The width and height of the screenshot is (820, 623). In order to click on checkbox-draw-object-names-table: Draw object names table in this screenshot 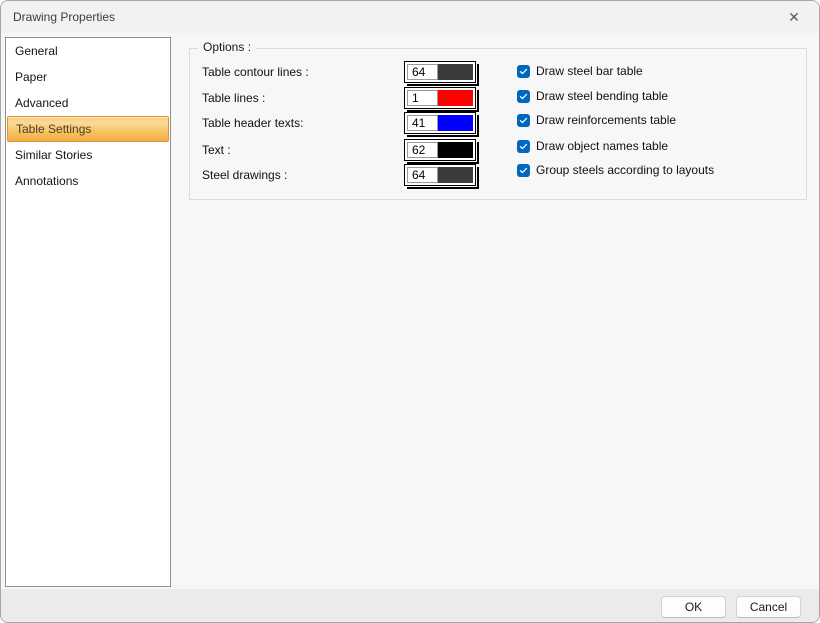, I will do `click(592, 146)`.